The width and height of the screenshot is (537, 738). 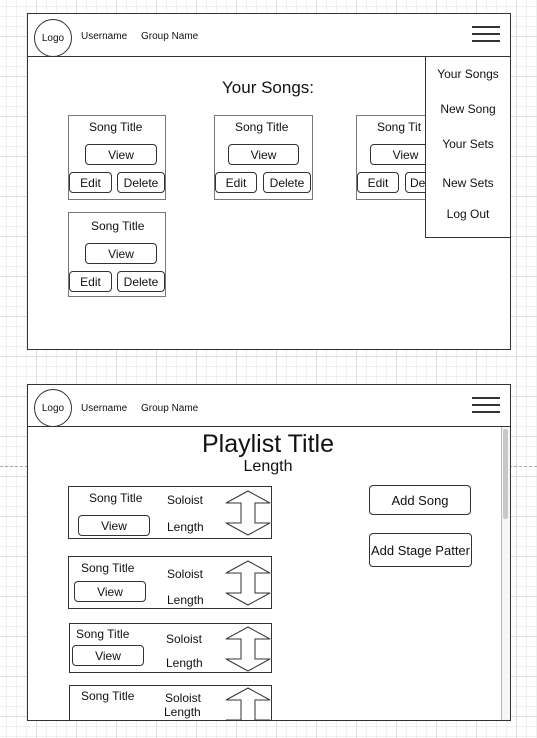 What do you see at coordinates (420, 550) in the screenshot?
I see `add-stage-patter-button: Add Stage Patter` at bounding box center [420, 550].